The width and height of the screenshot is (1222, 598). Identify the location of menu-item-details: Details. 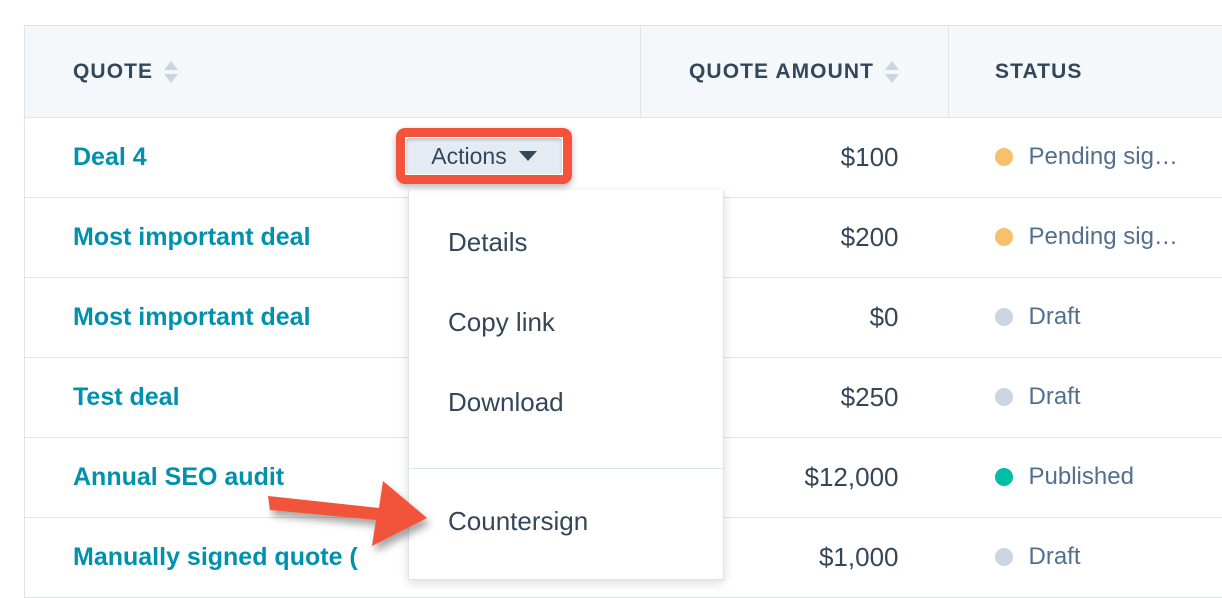
(566, 242).